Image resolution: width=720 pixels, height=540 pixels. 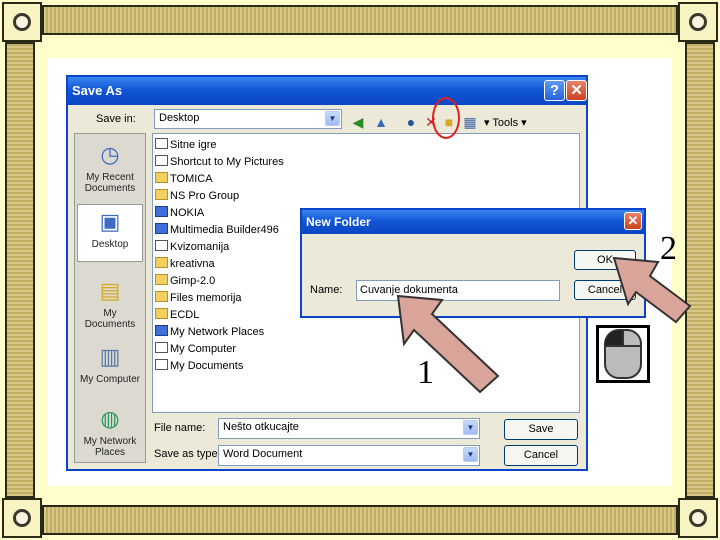 I want to click on callout-two-number: 2, so click(x=668, y=248).